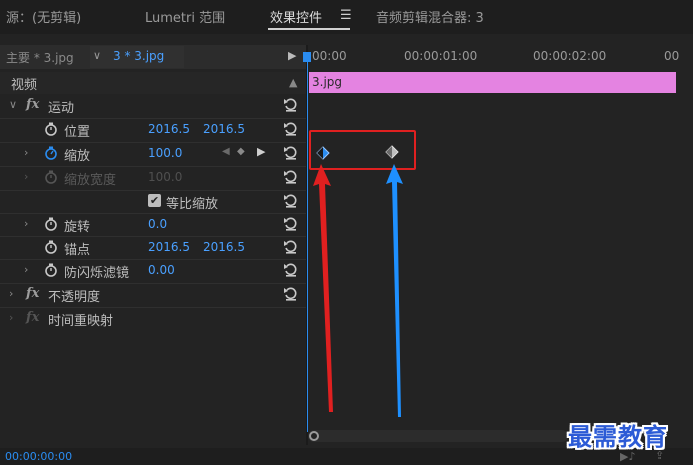  Describe the element at coordinates (314, 436) in the screenshot. I see `scrollbar-handle` at that location.